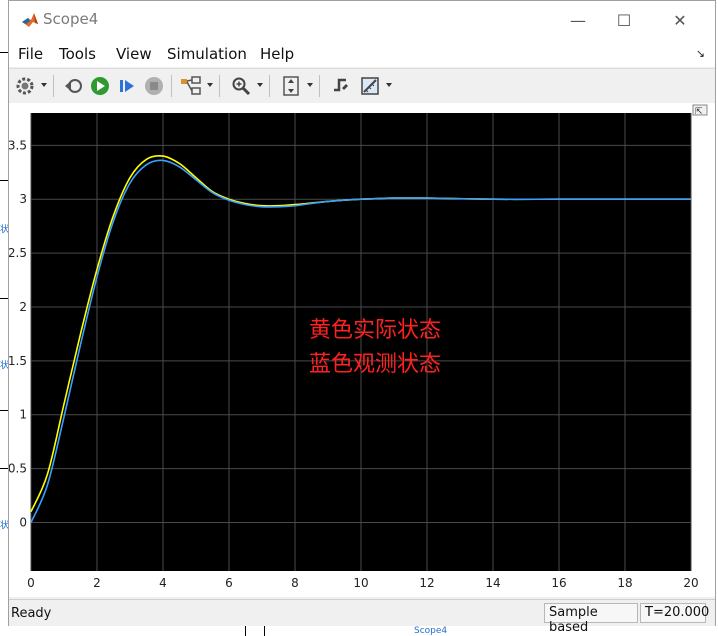 The width and height of the screenshot is (718, 636). I want to click on step-forward-icon, so click(127, 86).